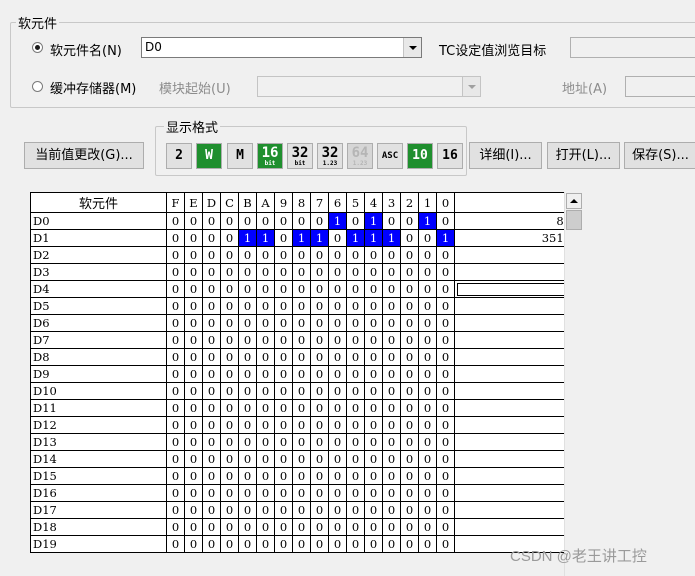 The image size is (695, 576). Describe the element at coordinates (302, 510) in the screenshot. I see `table-row: D1700000000000000000` at that location.